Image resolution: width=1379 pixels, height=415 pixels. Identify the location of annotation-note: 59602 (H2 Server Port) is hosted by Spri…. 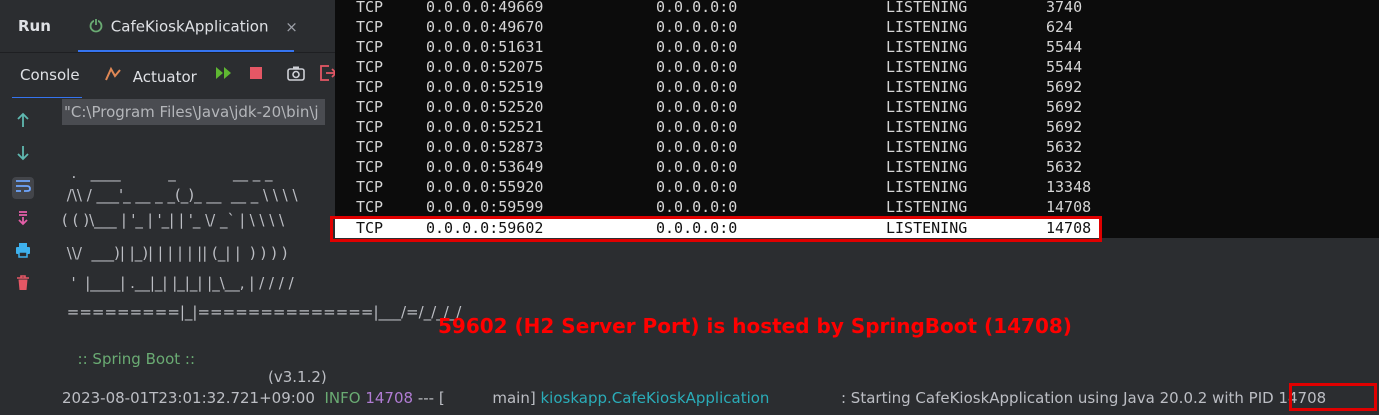
(755, 326).